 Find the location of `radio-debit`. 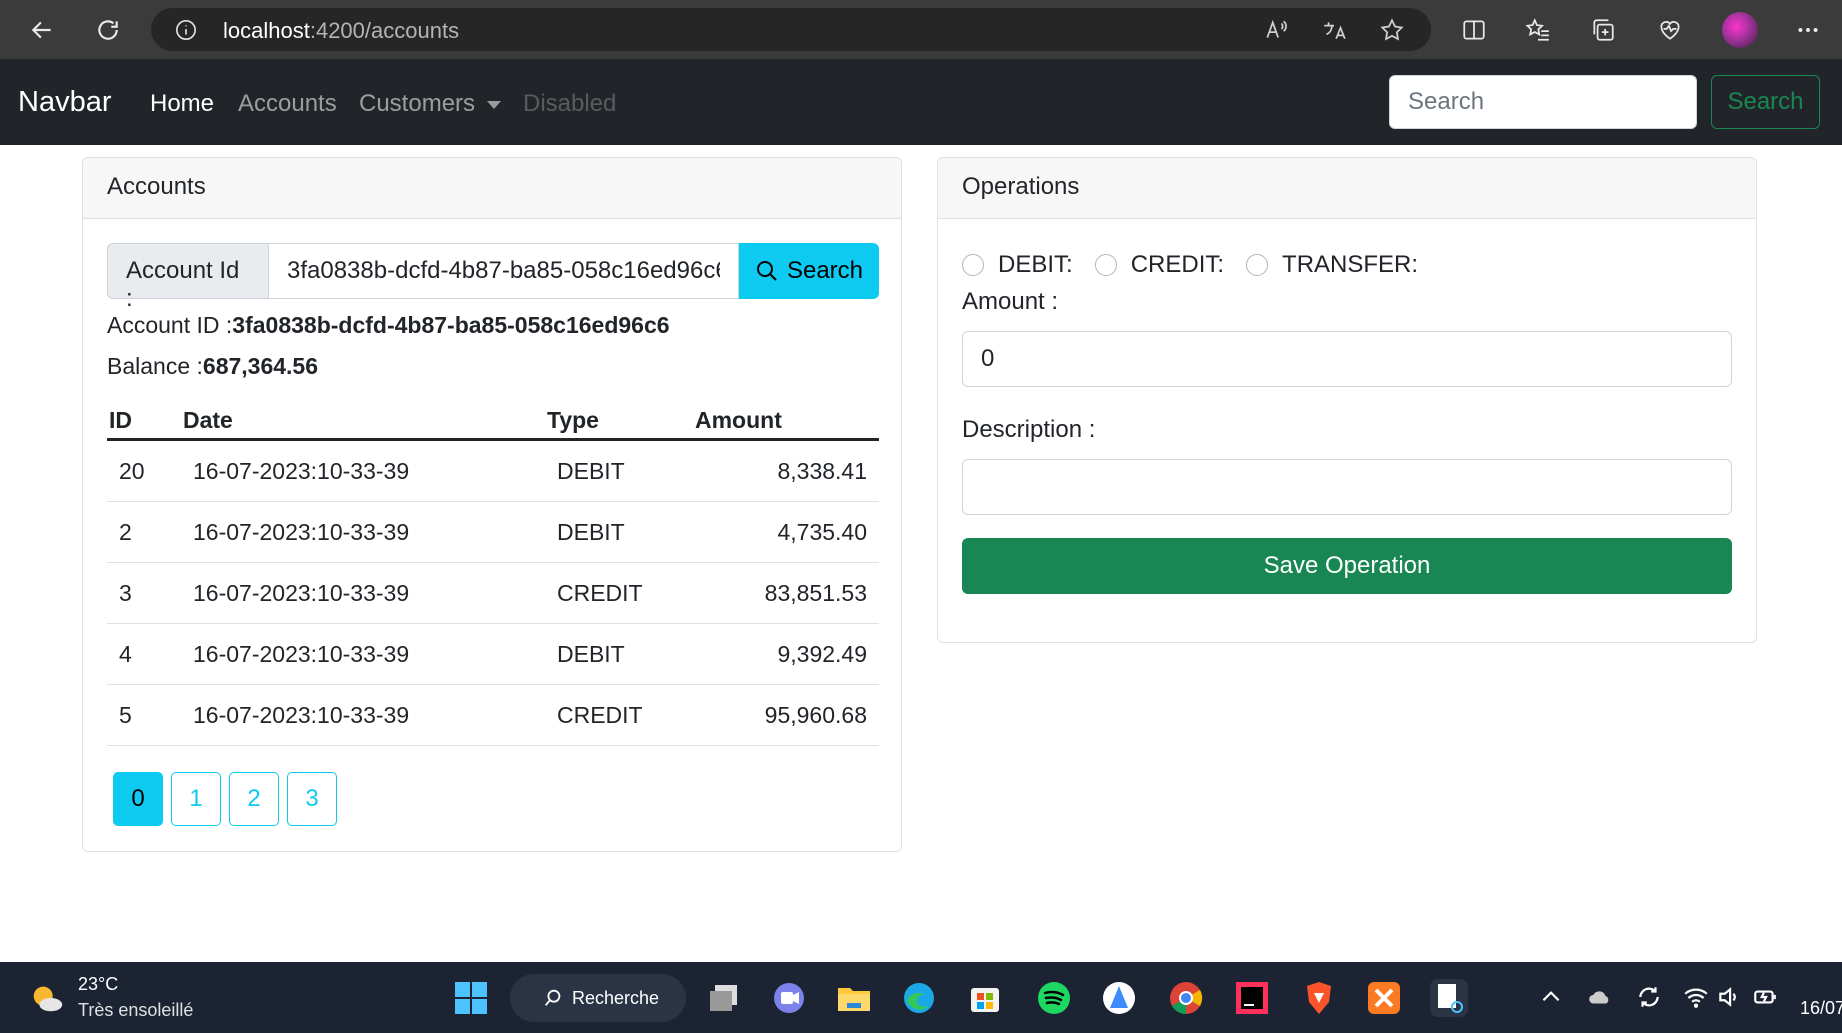

radio-debit is located at coordinates (973, 265).